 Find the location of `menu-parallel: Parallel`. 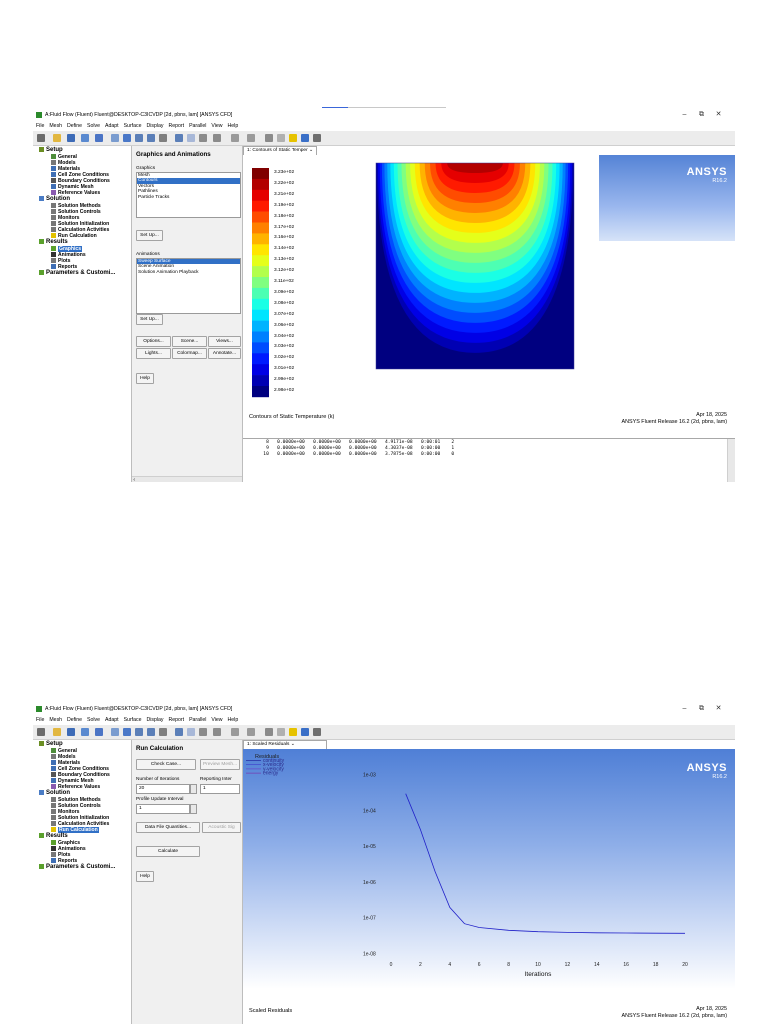

menu-parallel: Parallel is located at coordinates (197, 720).